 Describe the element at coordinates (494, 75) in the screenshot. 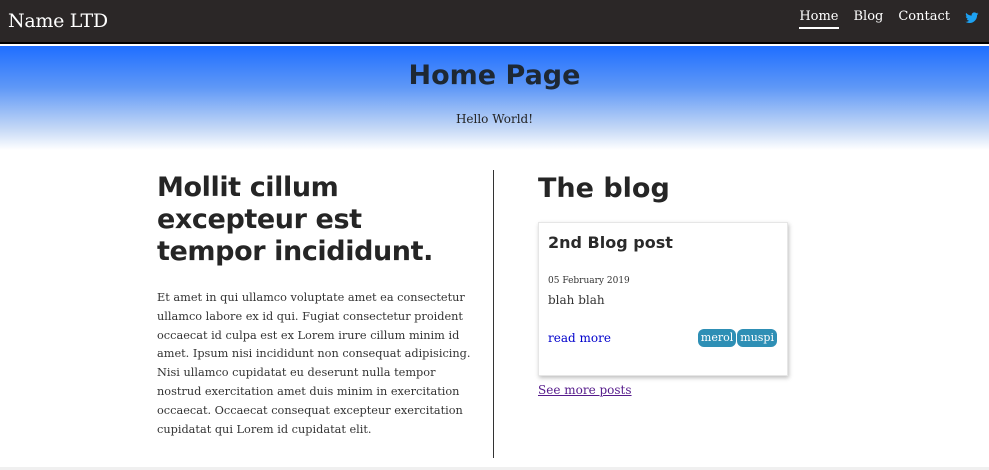

I see `page-title: Home Page` at that location.